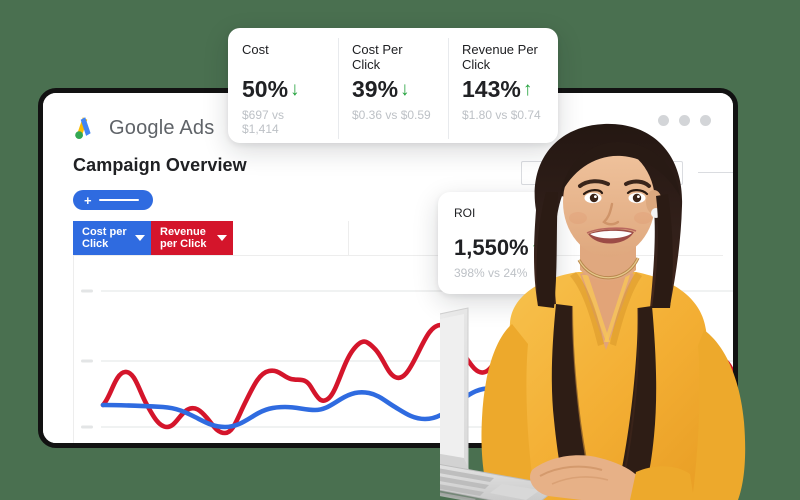 This screenshot has height=500, width=800. I want to click on column-cost-per-click: Cost per Click, so click(112, 238).